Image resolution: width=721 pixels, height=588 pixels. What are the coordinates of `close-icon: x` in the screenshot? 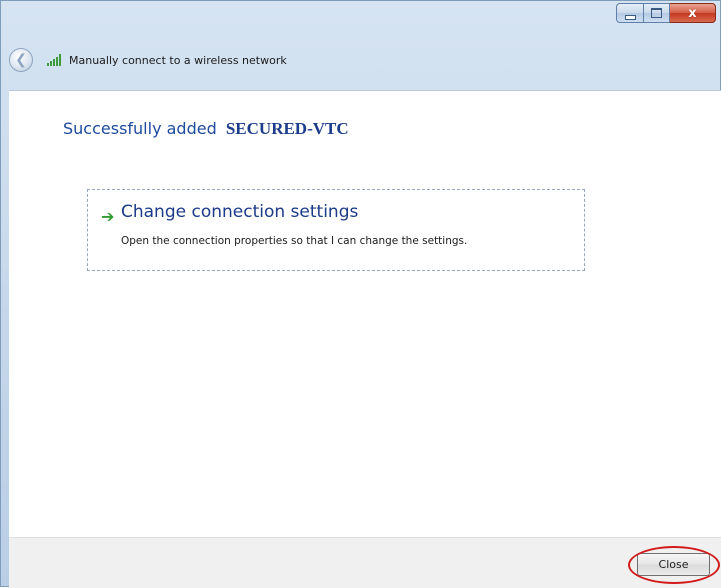 It's located at (692, 13).